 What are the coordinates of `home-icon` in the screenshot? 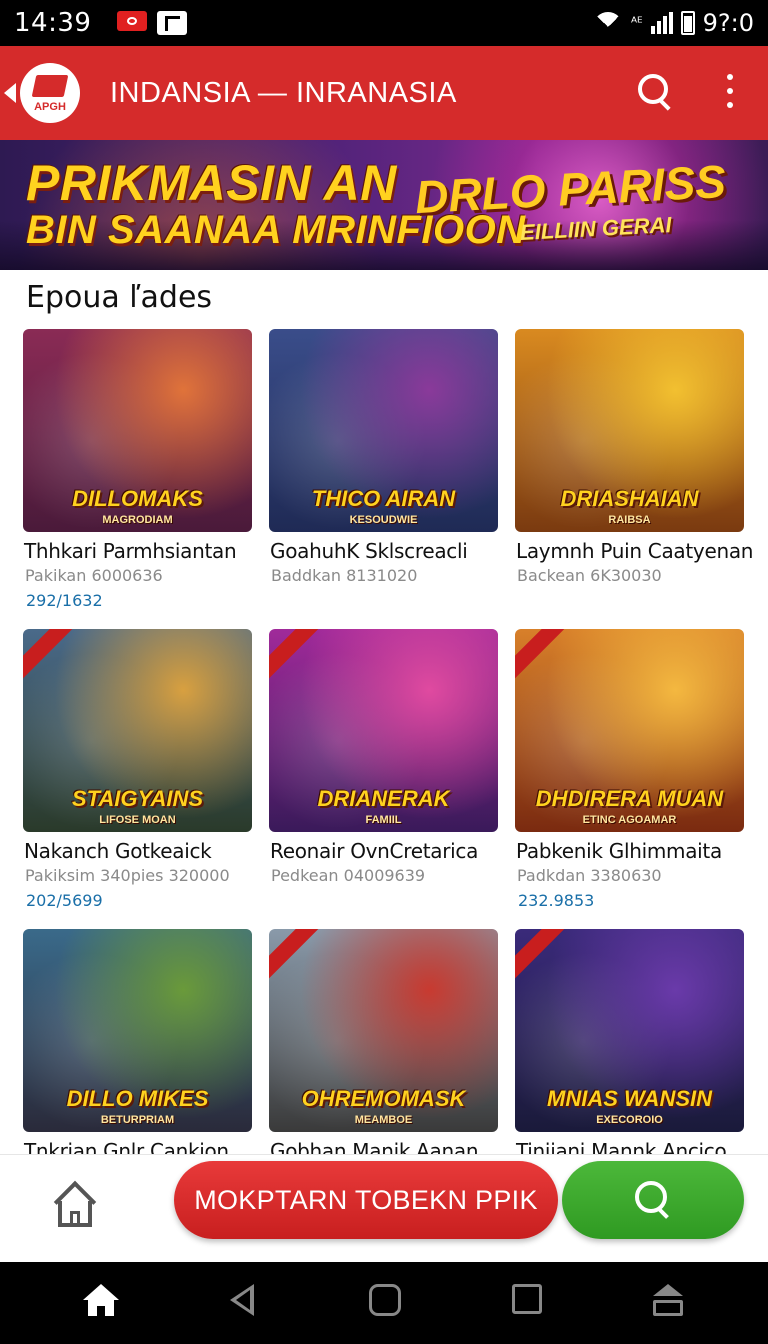 It's located at (75, 1204).